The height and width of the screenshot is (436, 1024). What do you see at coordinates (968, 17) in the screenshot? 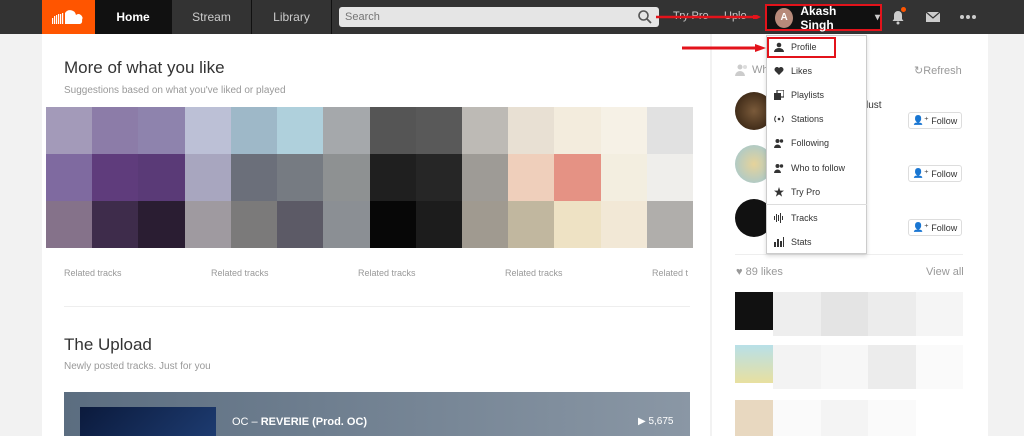
I see `more-icon` at bounding box center [968, 17].